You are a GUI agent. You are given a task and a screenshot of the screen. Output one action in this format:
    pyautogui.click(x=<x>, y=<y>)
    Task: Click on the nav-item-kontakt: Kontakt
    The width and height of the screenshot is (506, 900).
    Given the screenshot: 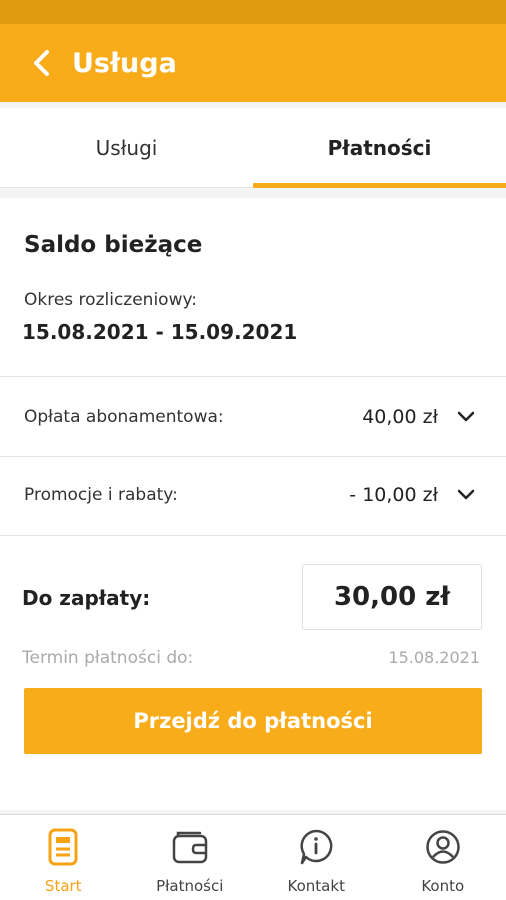 What is the action you would take?
    pyautogui.click(x=316, y=857)
    